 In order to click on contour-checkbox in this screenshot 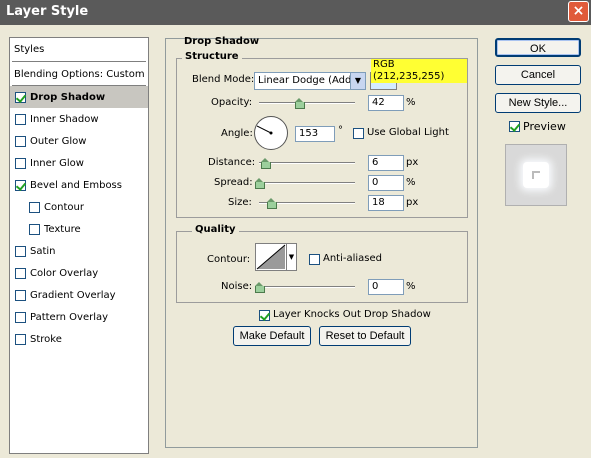, I will do `click(34, 207)`.